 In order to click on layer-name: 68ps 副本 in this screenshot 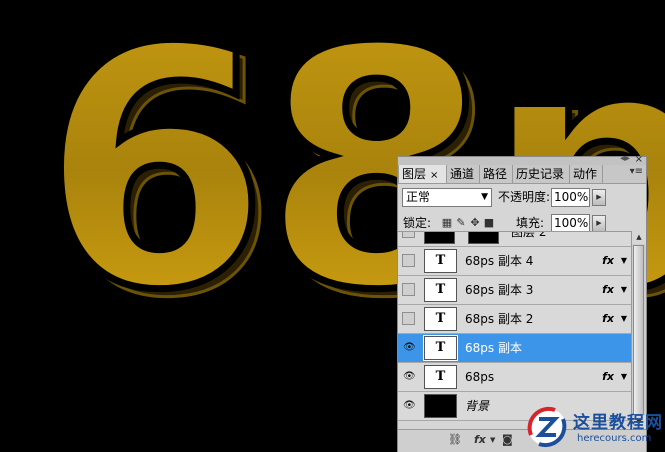, I will do `click(493, 348)`.